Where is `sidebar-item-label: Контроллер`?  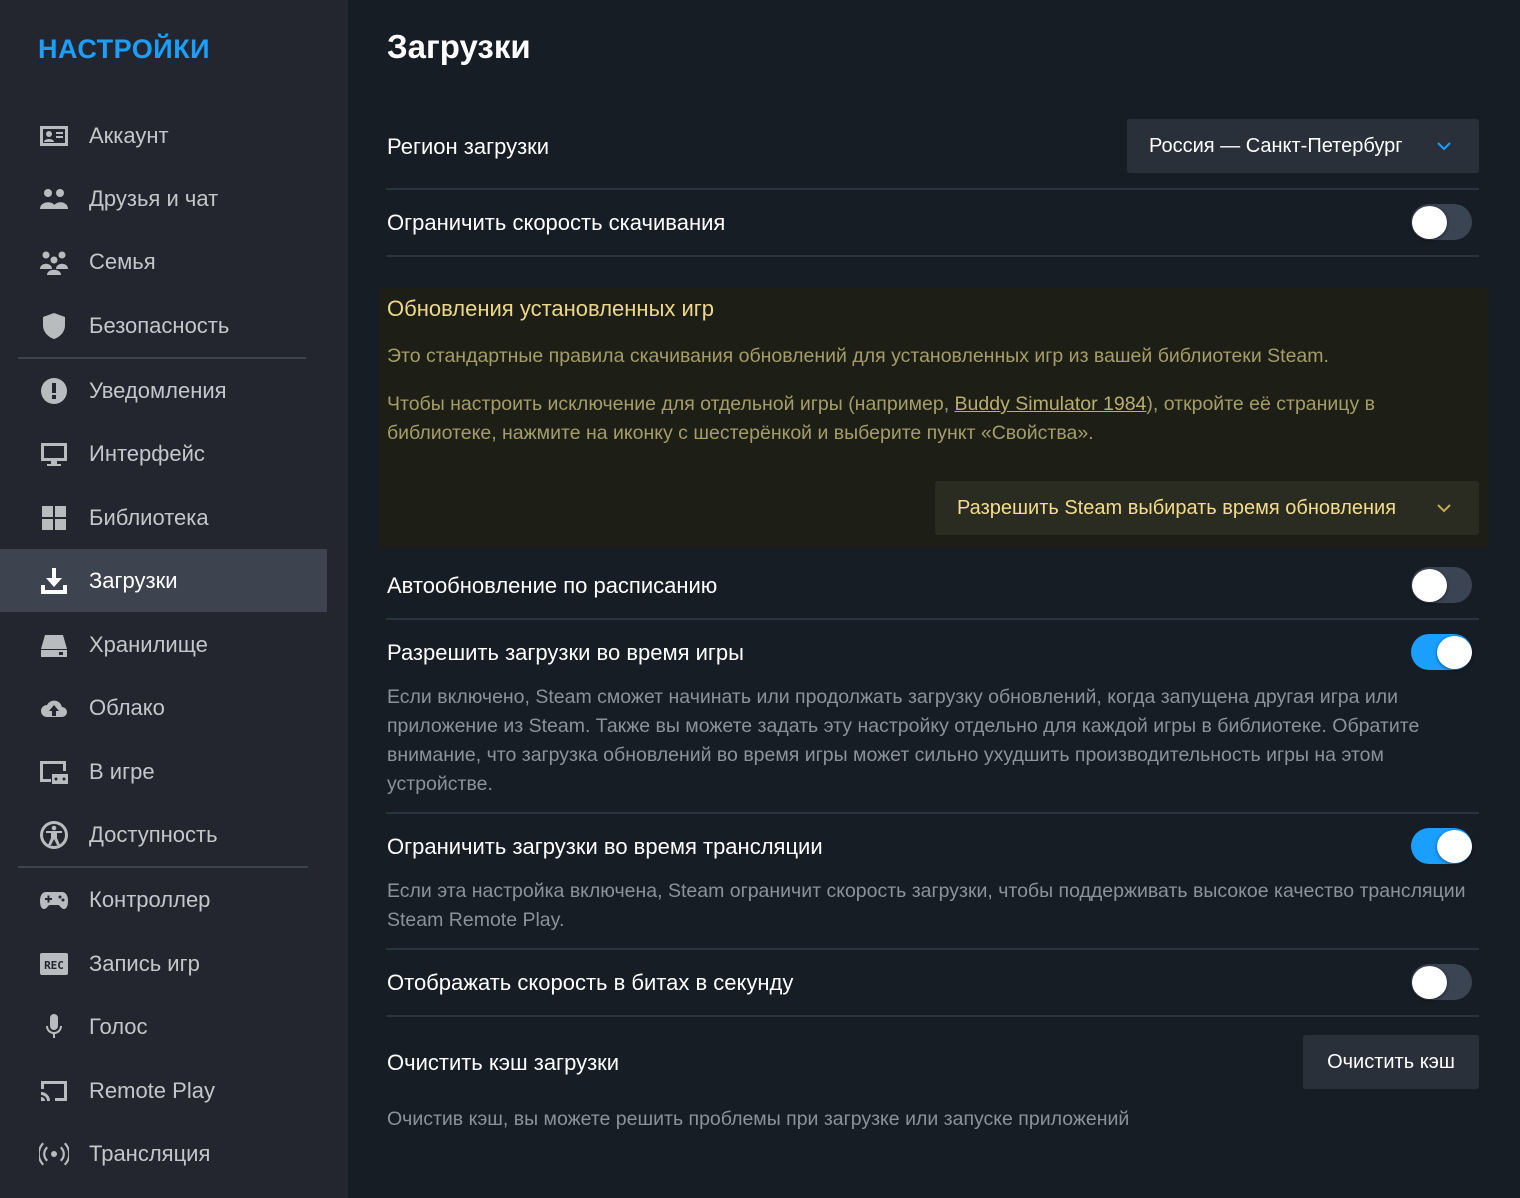
sidebar-item-label: Контроллер is located at coordinates (150, 899).